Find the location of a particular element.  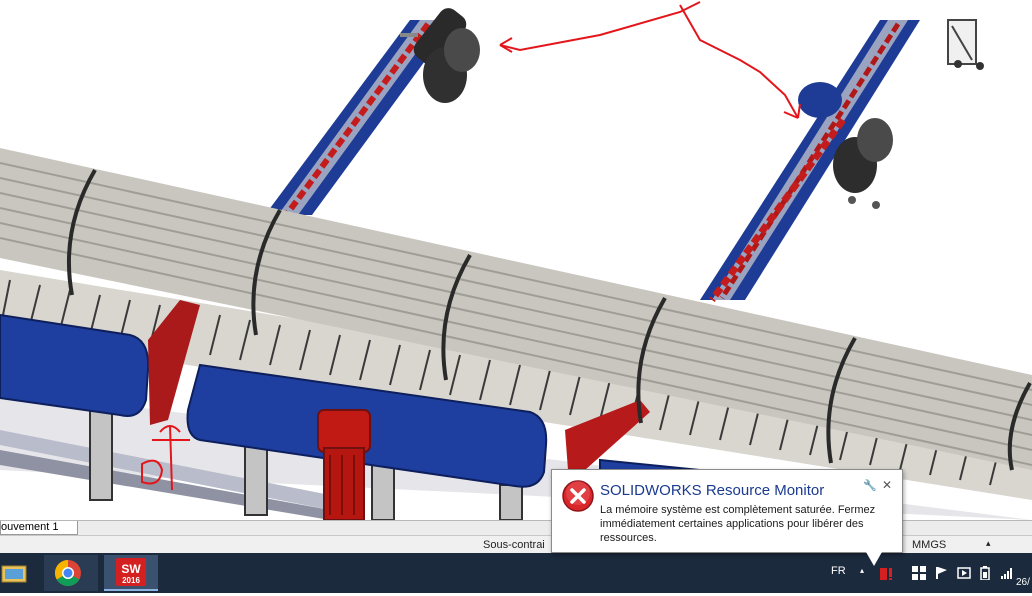

red-motor is located at coordinates (344, 464).